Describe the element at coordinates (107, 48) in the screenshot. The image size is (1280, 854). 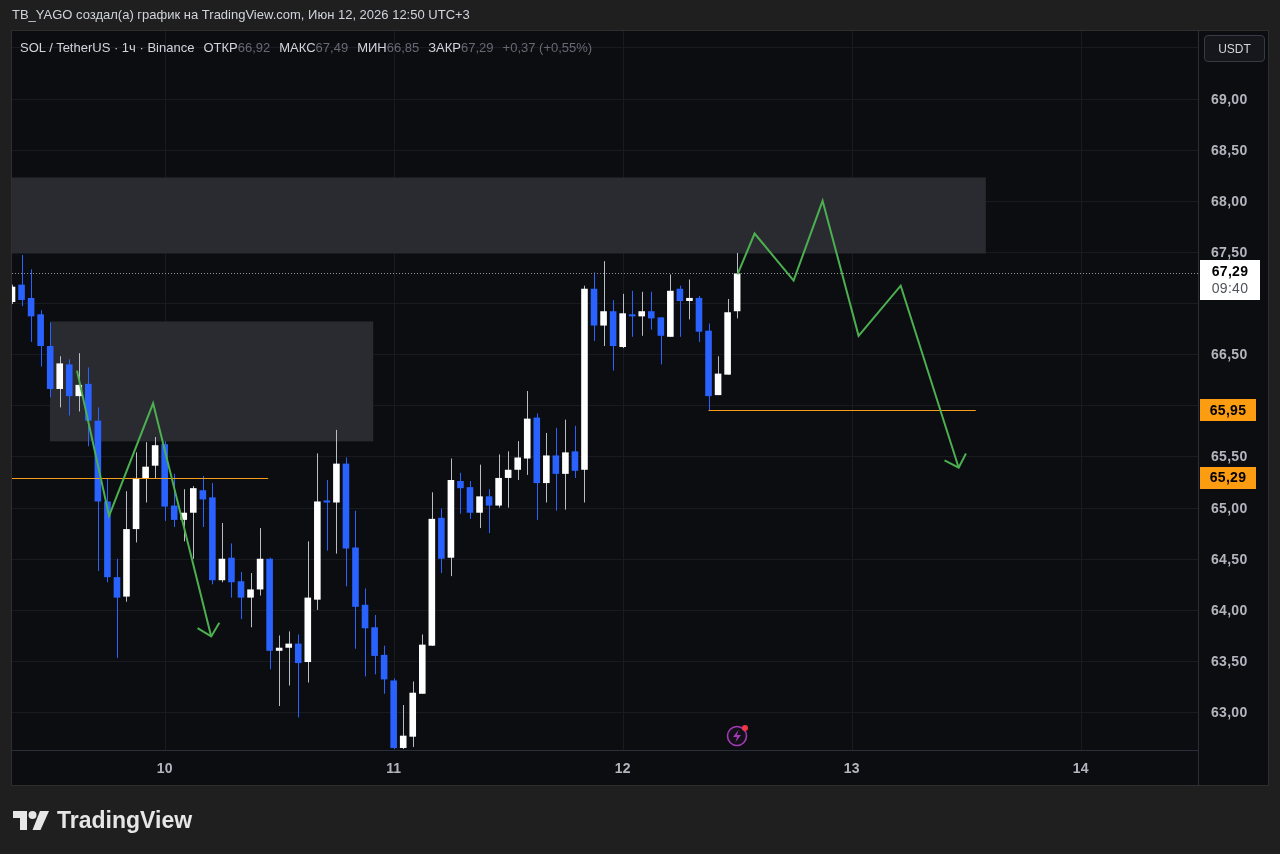
I see `symbol-label: SOL / TetherUS · 1ч · Binance` at that location.